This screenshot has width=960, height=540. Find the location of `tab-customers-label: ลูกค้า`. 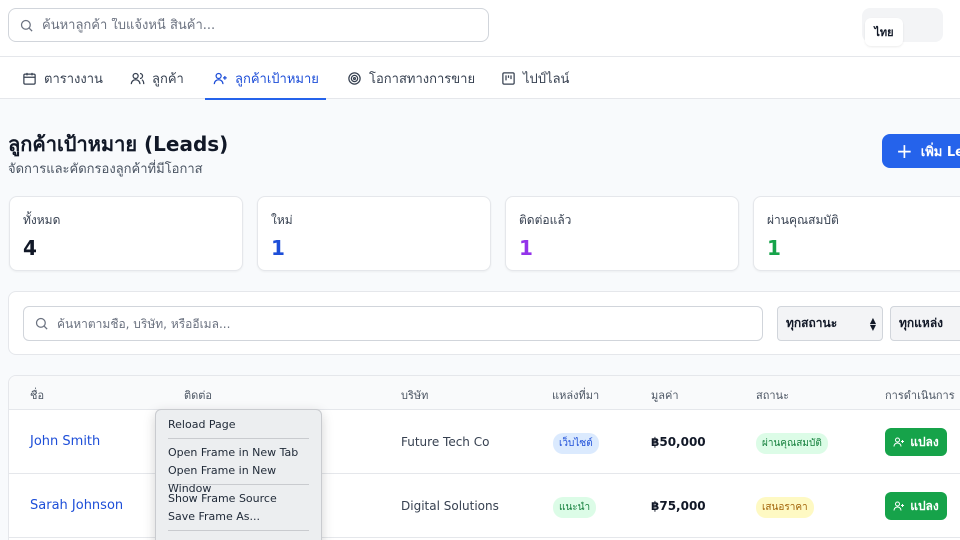

tab-customers-label: ลูกค้า is located at coordinates (168, 79).